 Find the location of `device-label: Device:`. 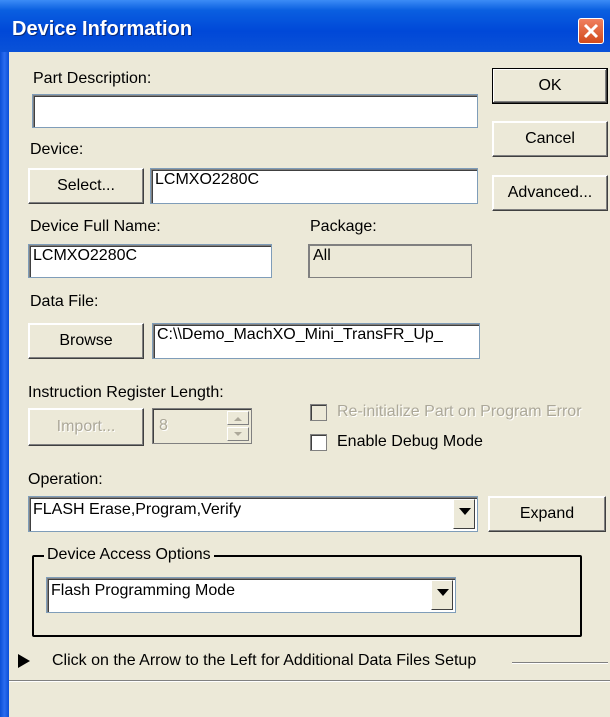

device-label: Device: is located at coordinates (57, 149).